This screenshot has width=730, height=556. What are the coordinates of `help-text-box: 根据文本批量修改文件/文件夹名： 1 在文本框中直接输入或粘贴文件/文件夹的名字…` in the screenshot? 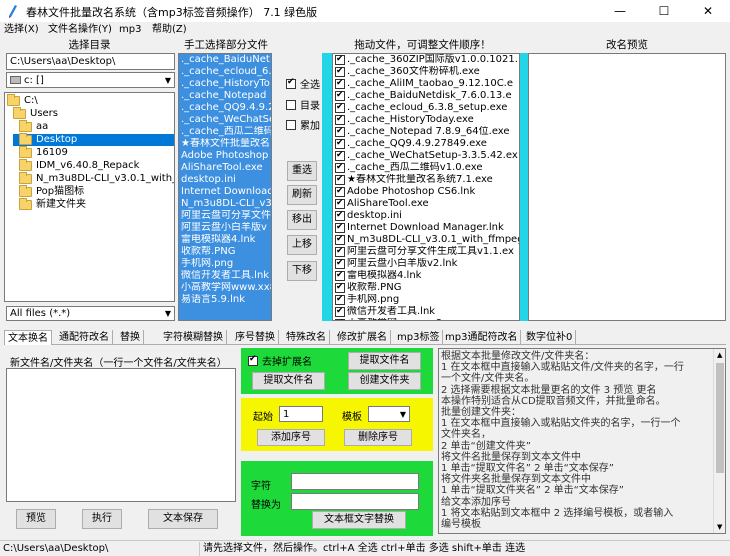 It's located at (582, 441).